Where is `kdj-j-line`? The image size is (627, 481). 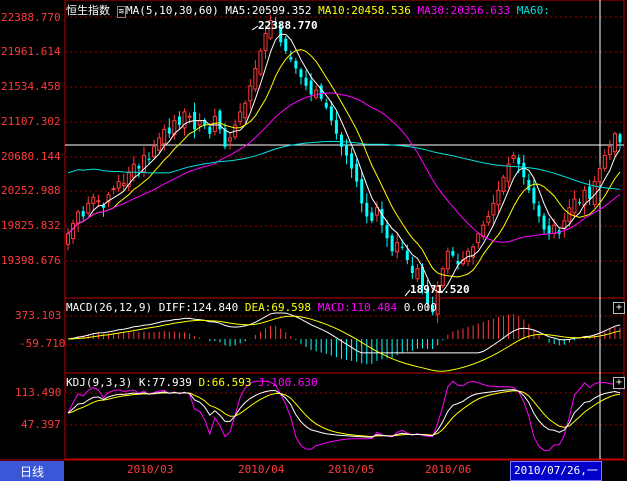
kdj-j-line is located at coordinates (344, 415).